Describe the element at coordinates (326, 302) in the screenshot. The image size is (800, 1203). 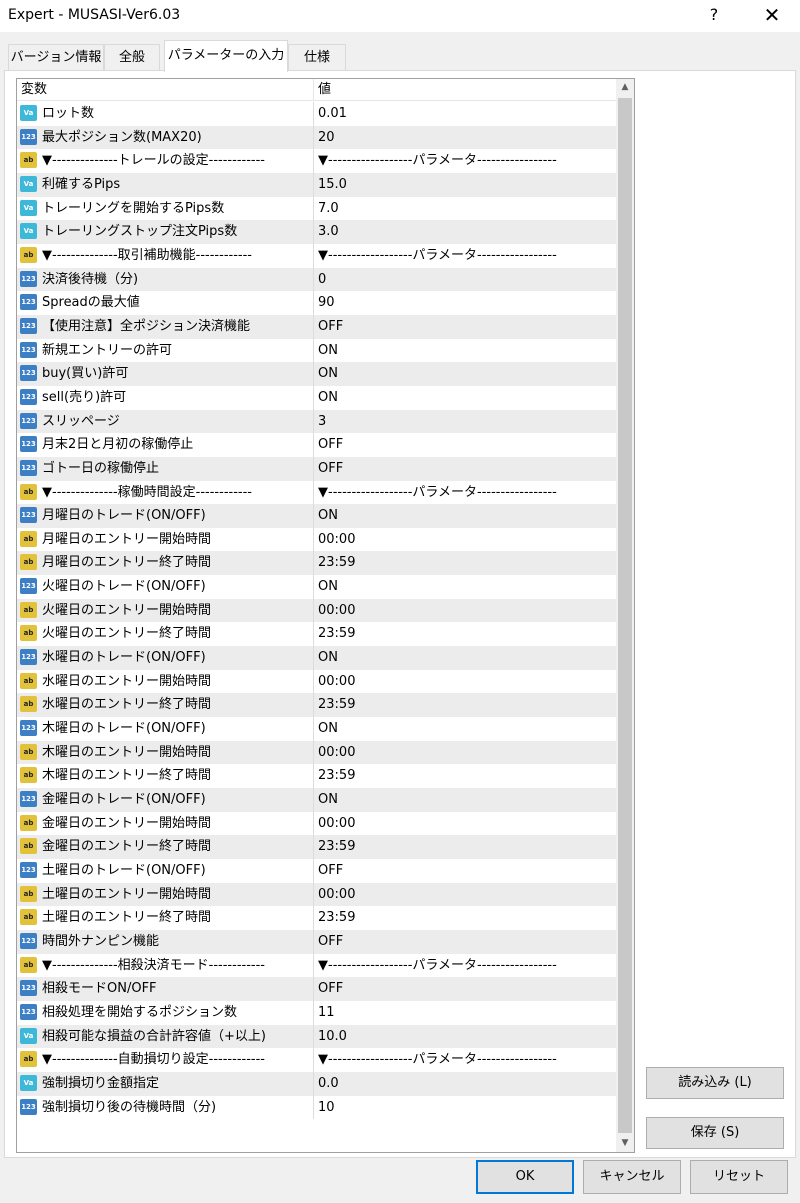
I see `parameter-value: 90` at that location.